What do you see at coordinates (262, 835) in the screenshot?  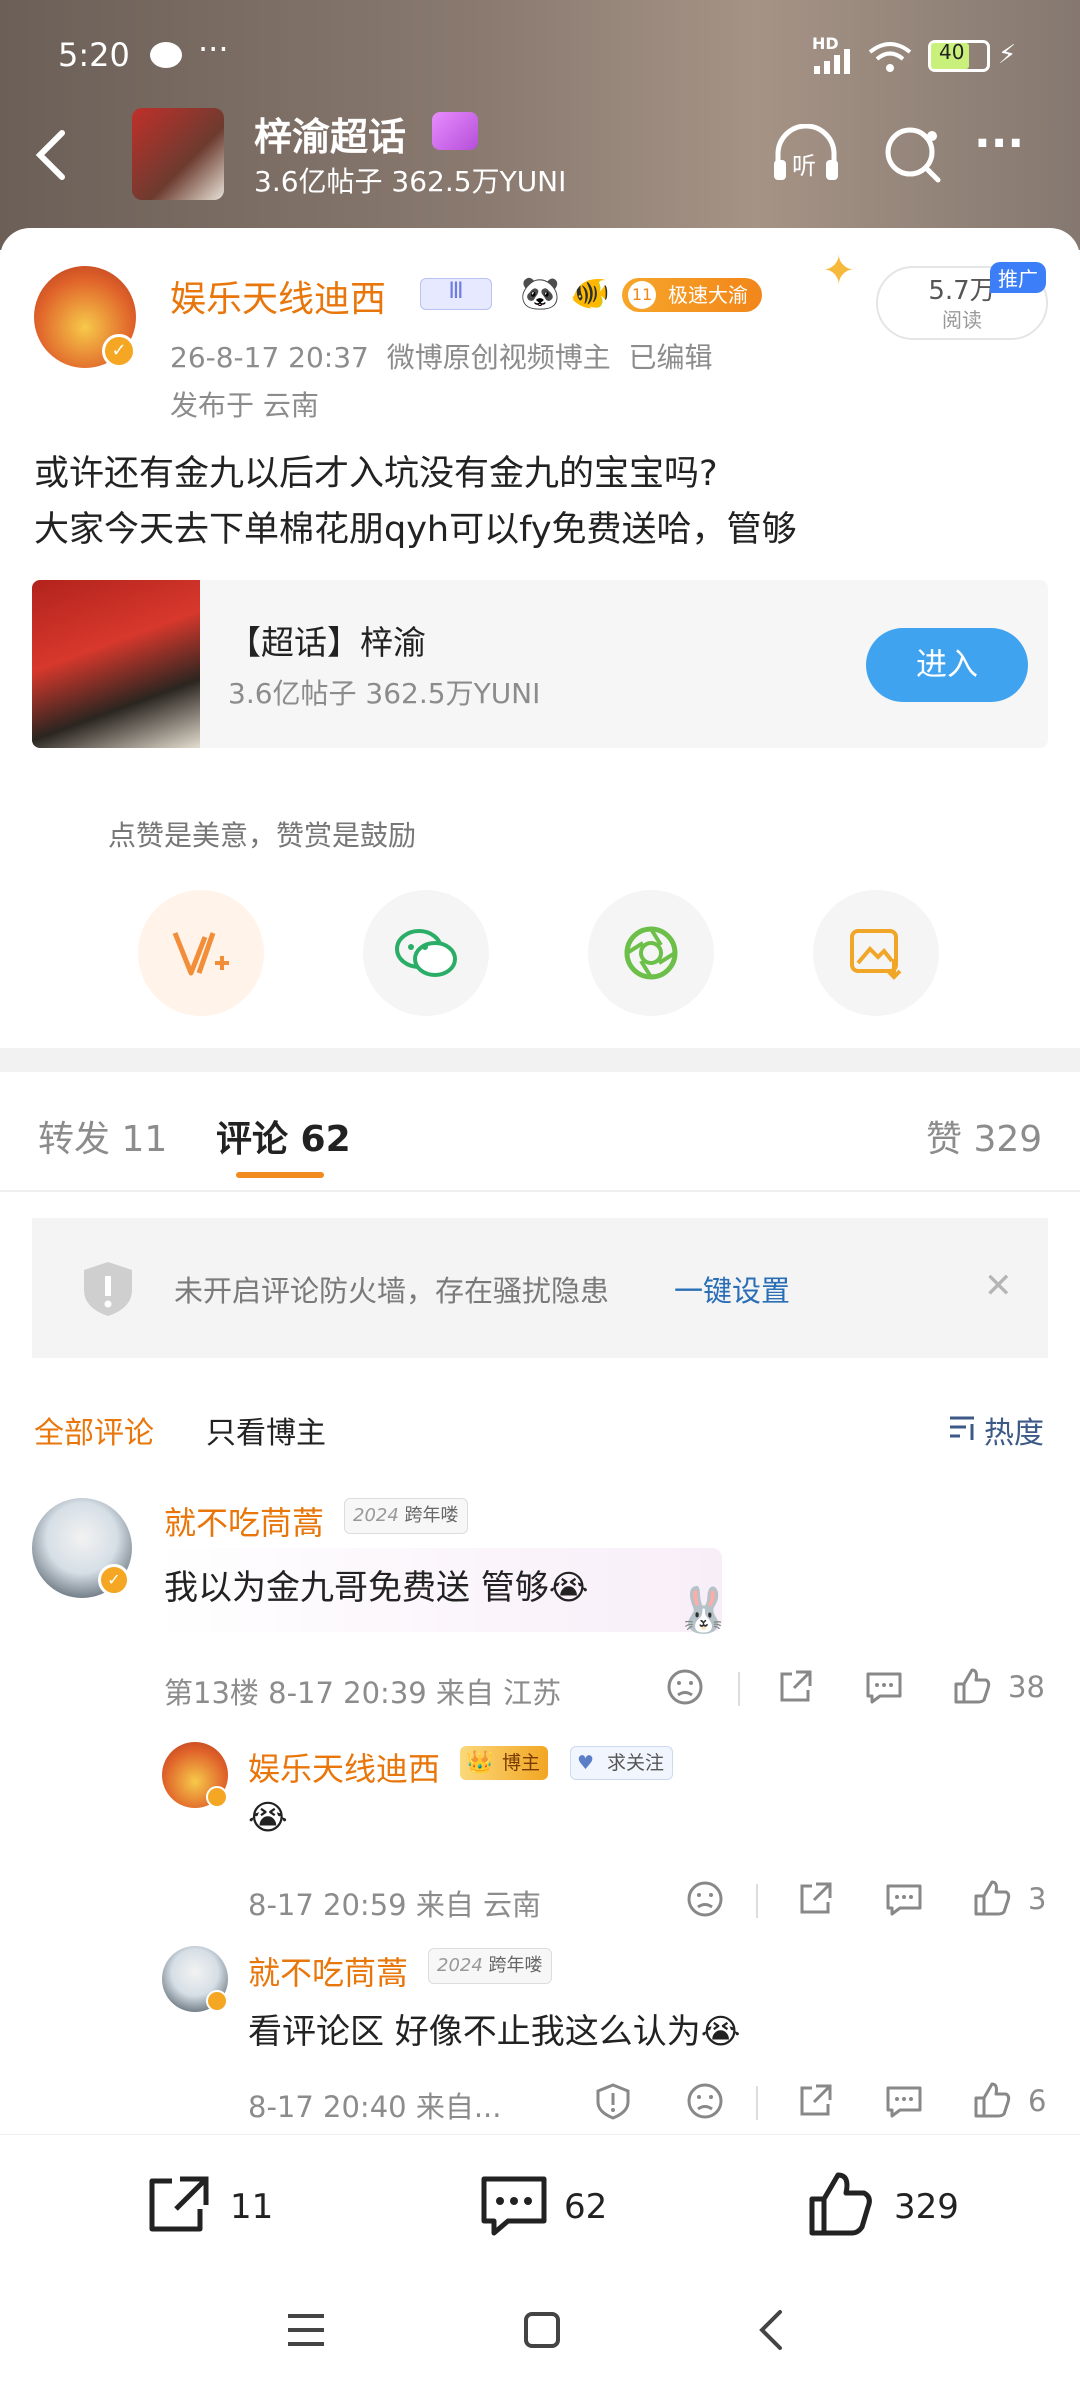 I see `reward-hint: 点赞是美意，赞赏是鼓励` at bounding box center [262, 835].